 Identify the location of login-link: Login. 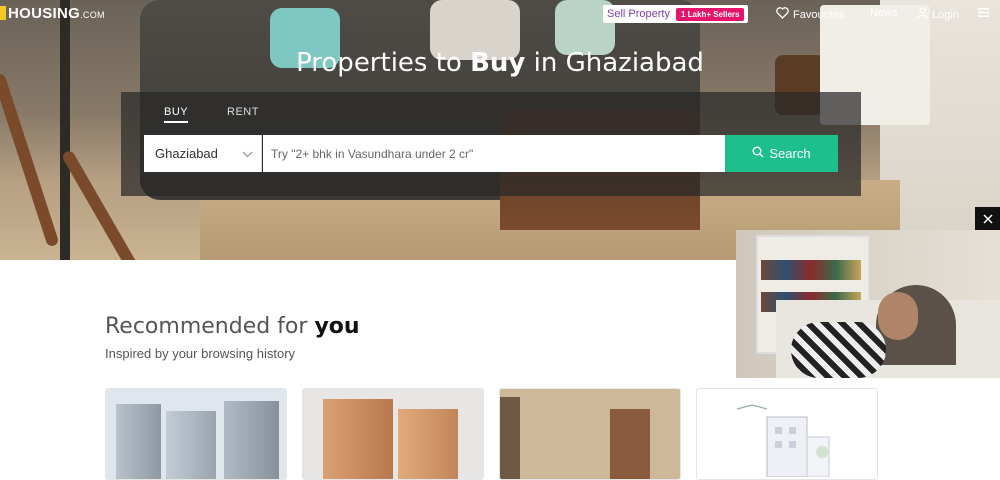
(938, 14).